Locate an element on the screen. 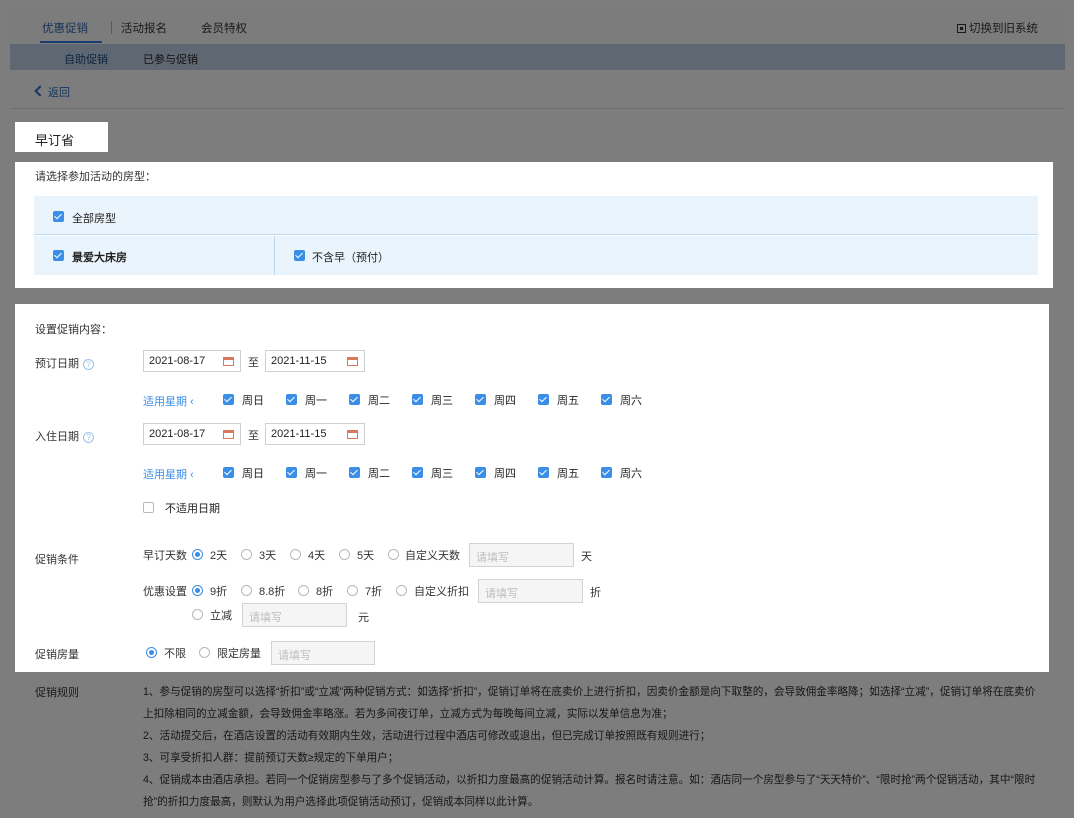 The height and width of the screenshot is (818, 1074). discount-unit: 折 is located at coordinates (595, 593).